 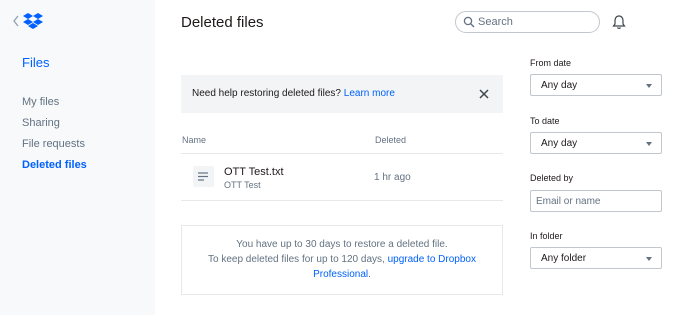 I want to click on learn-more-link: Learn more, so click(x=369, y=93).